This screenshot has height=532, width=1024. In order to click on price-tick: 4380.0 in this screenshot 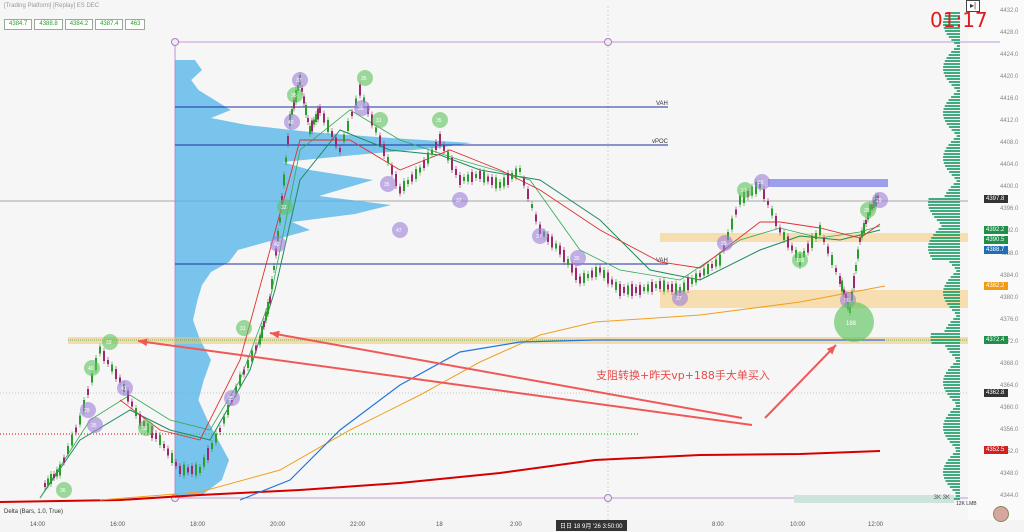, I will do `click(1009, 297)`.